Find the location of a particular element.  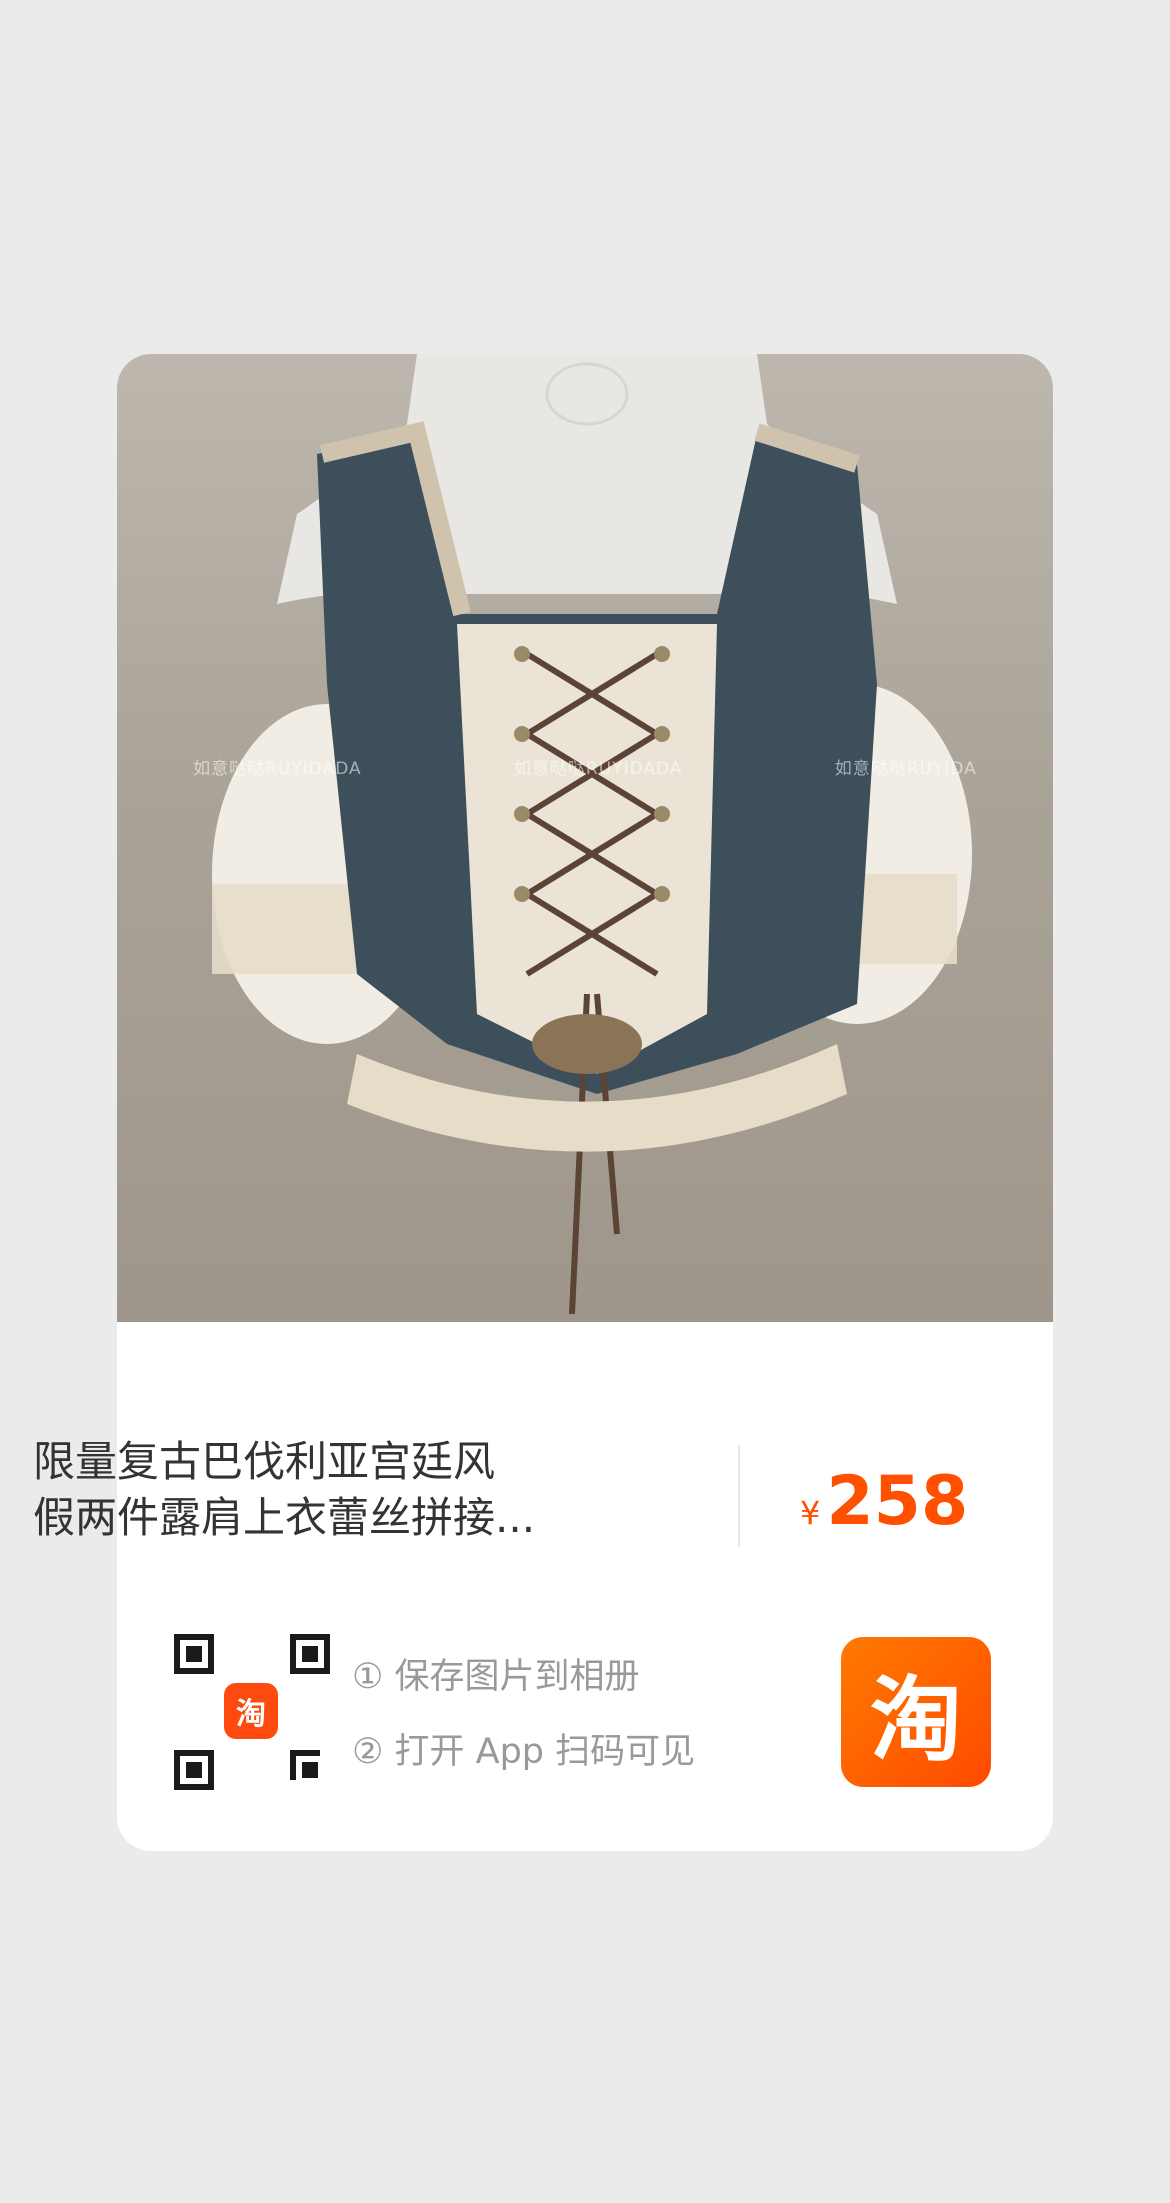

taobao-app-icon: 淘 is located at coordinates (916, 1712).